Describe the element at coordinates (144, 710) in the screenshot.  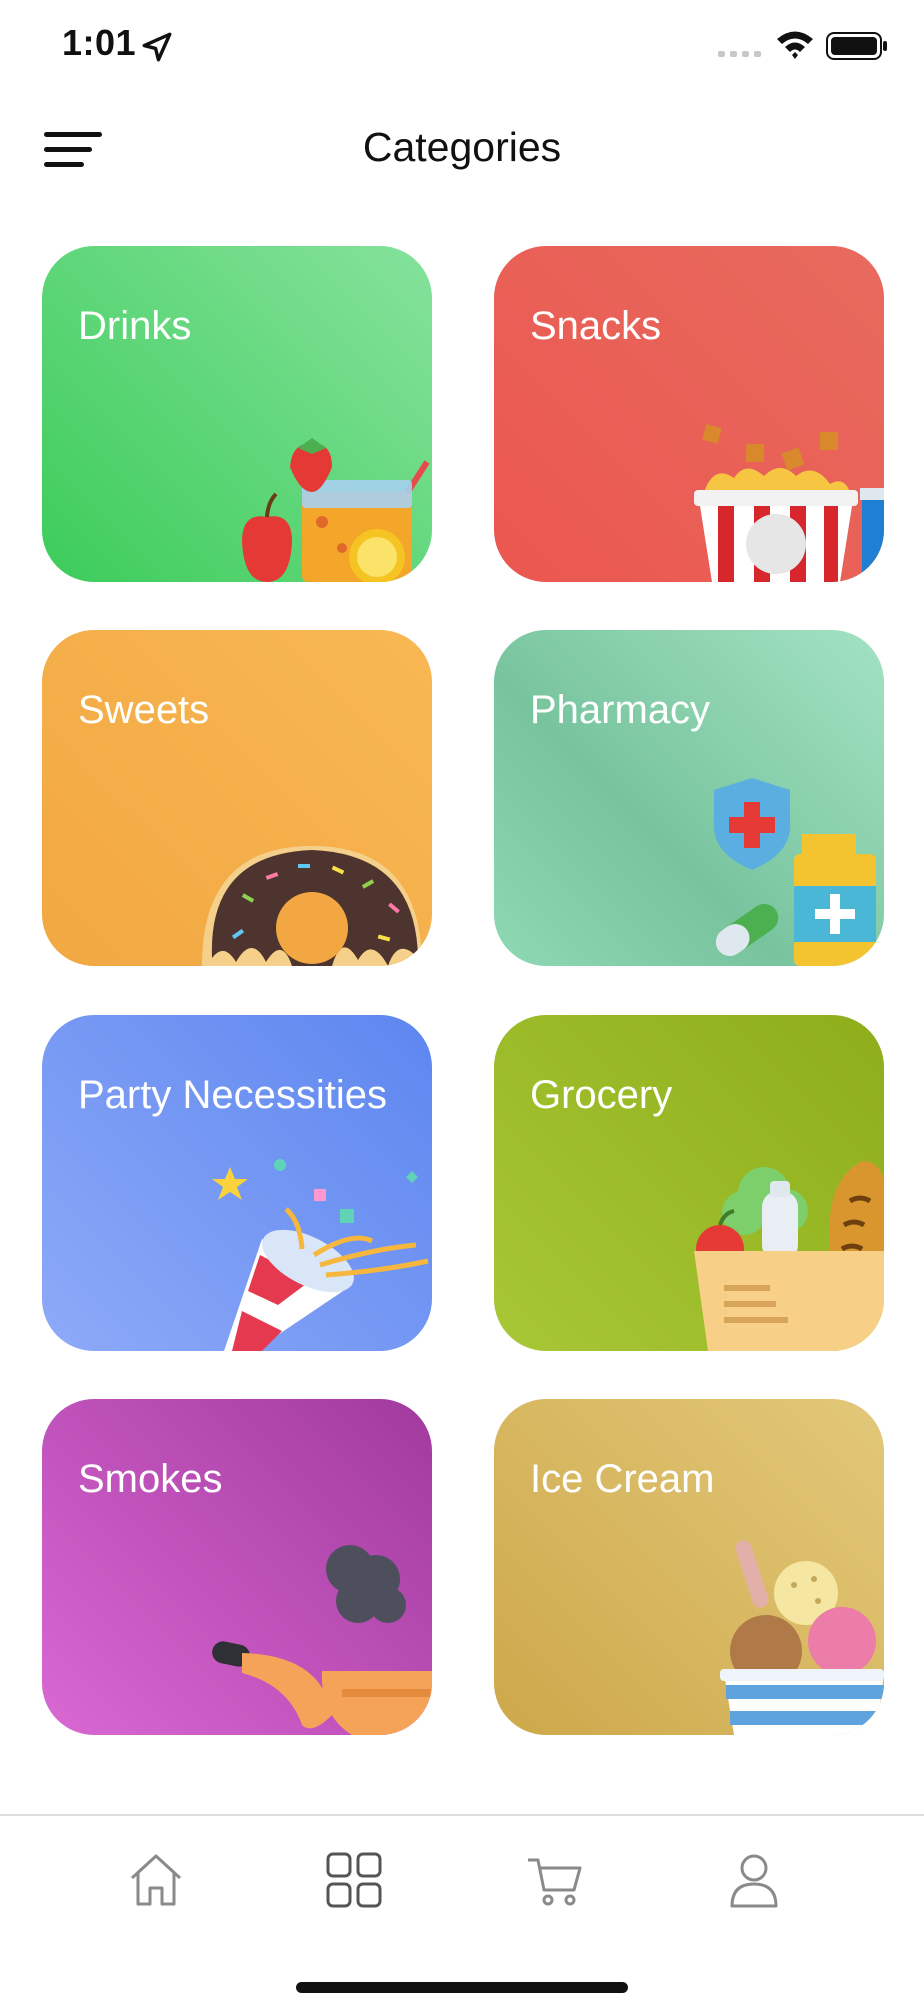
I see `category-label: Sweets` at that location.